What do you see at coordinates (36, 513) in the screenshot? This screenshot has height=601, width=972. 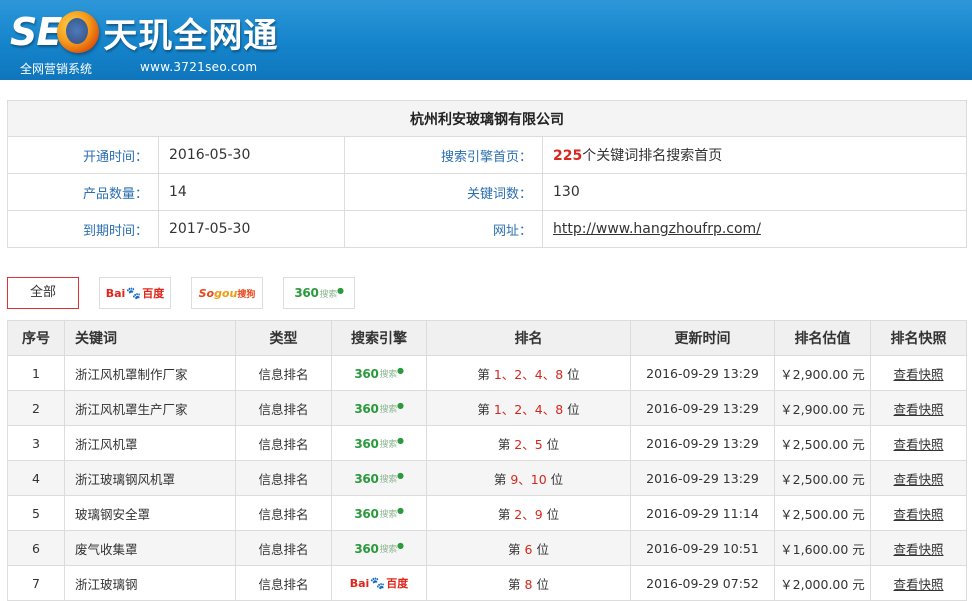 I see `row-no: 5` at bounding box center [36, 513].